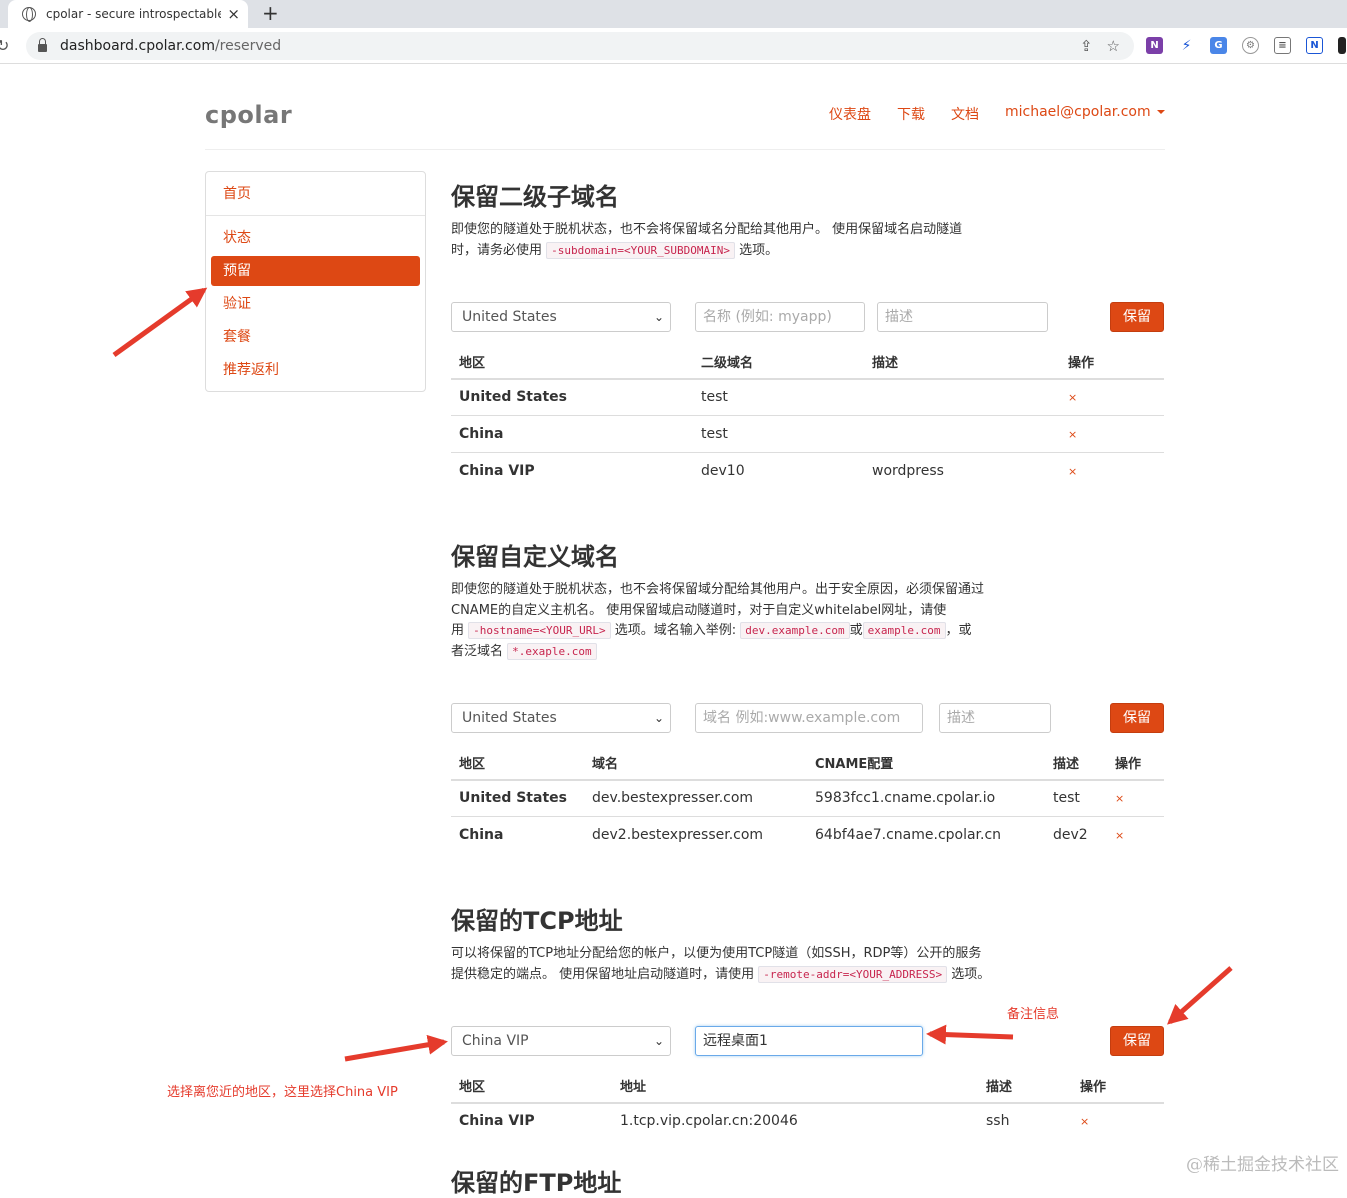 The image size is (1347, 1198). I want to click on arrow-to-region-select, so click(394, 1050).